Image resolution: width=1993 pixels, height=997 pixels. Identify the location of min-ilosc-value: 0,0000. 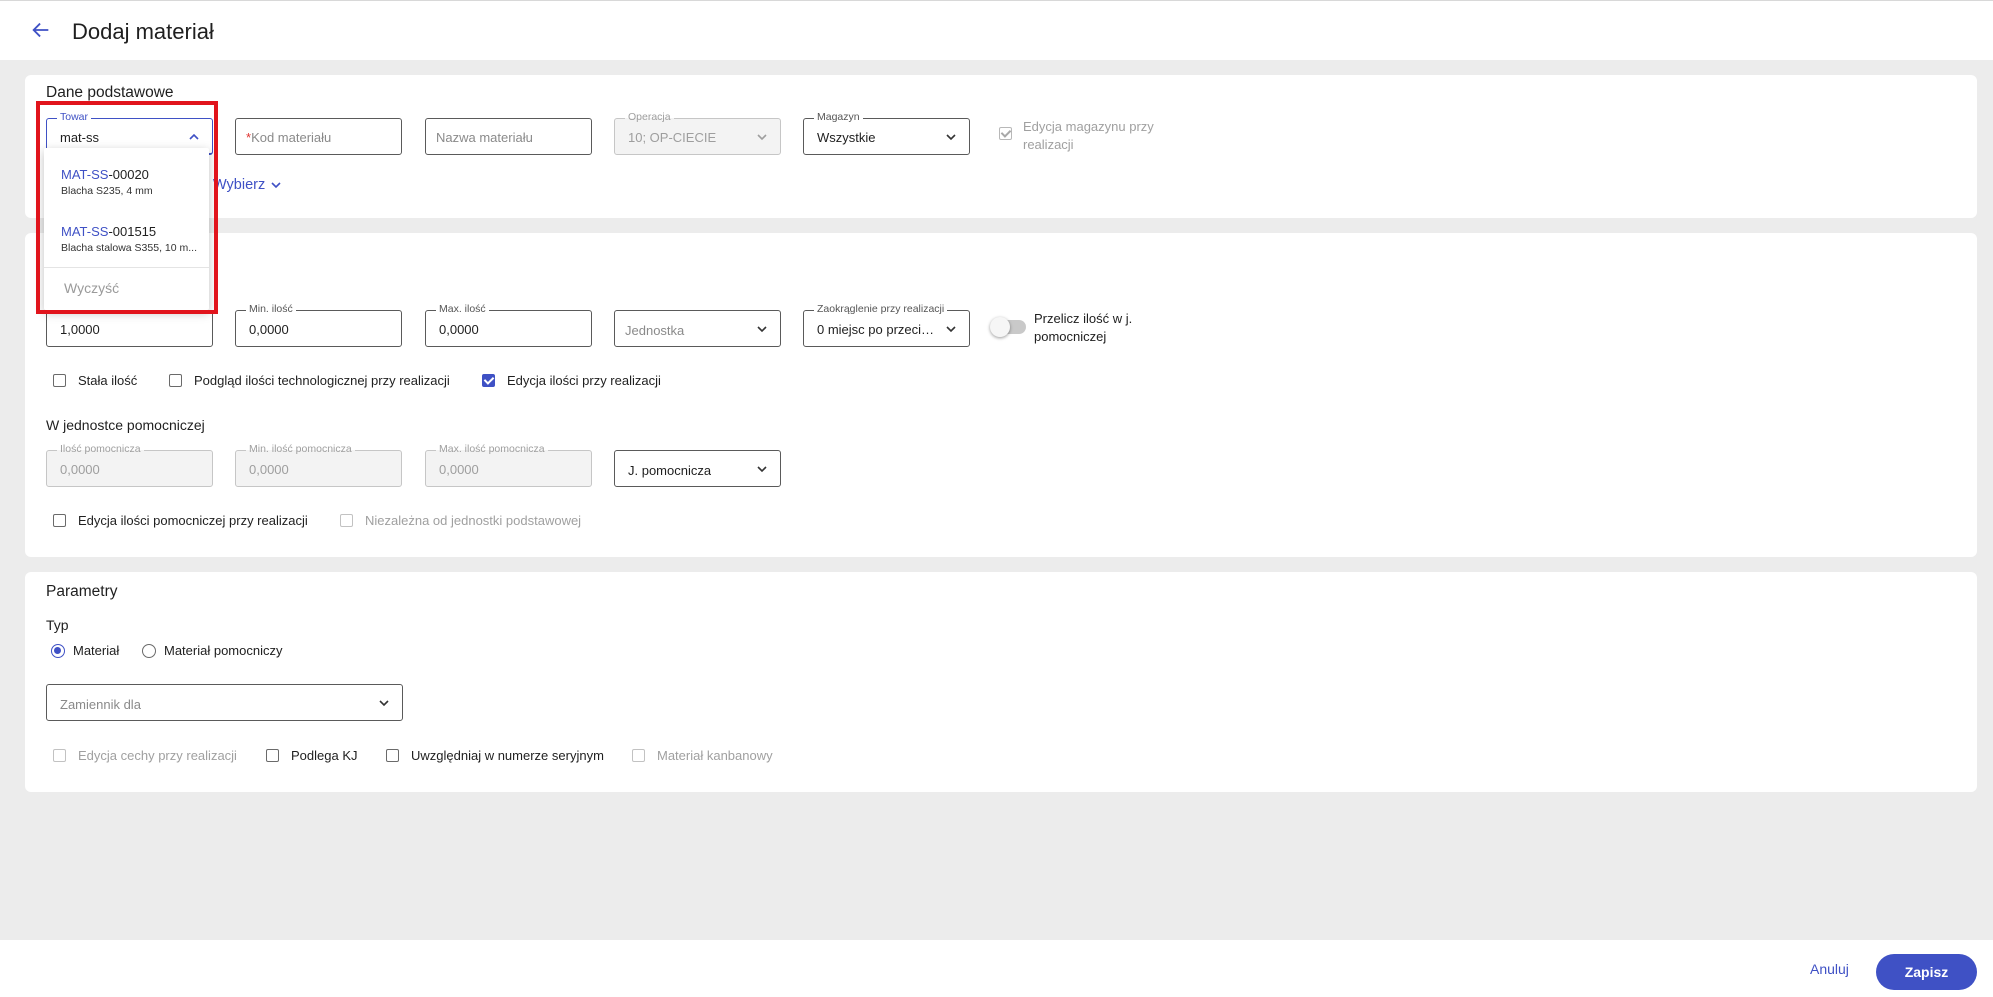
(269, 329).